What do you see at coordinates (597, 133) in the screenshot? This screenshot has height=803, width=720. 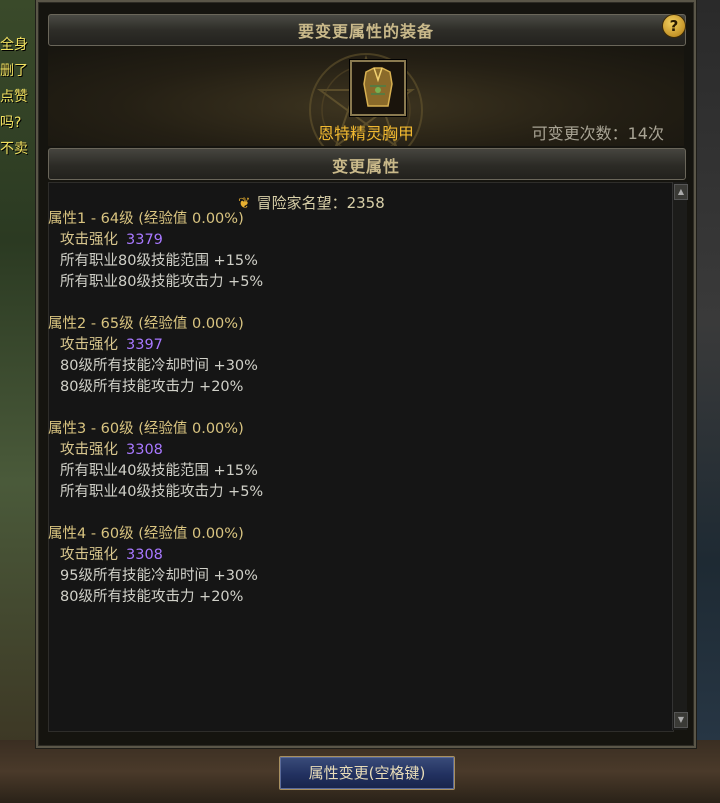 I see `change-count: 可变更次数：14次` at bounding box center [597, 133].